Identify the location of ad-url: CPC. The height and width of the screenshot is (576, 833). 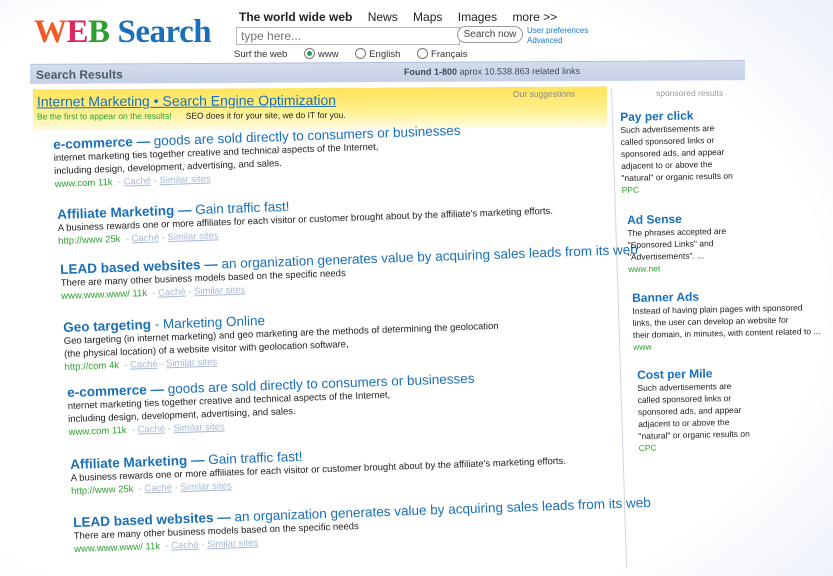
(695, 447).